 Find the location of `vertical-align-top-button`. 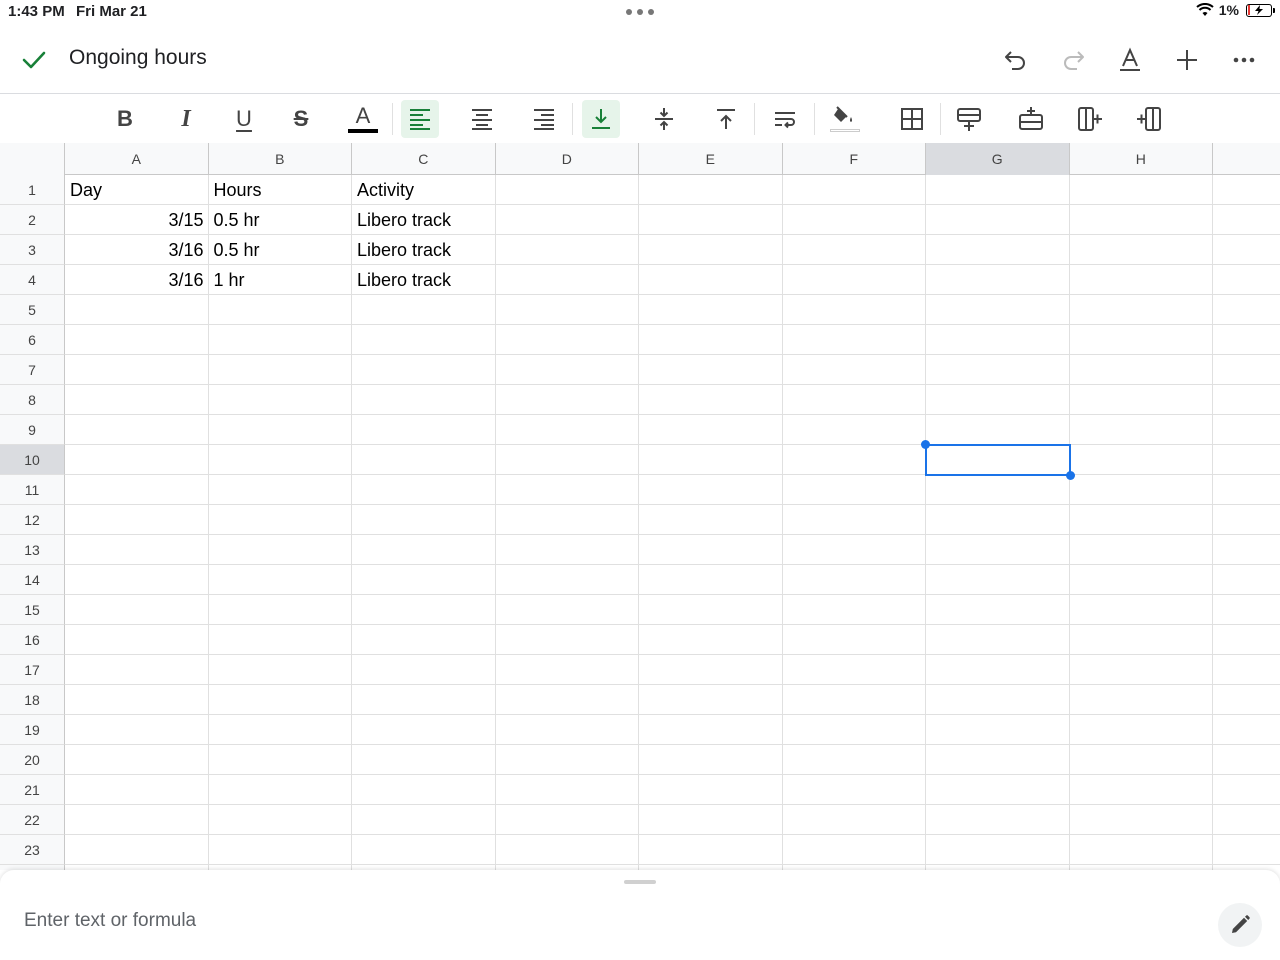

vertical-align-top-button is located at coordinates (726, 119).